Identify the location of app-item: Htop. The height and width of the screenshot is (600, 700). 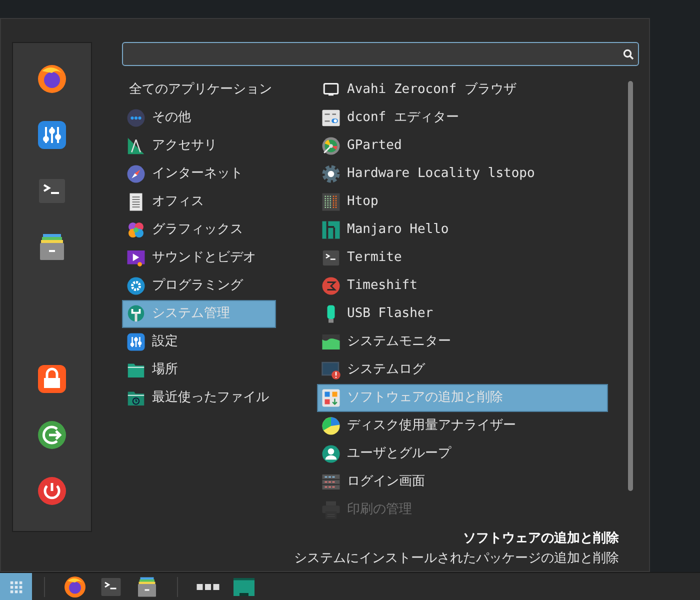
(462, 202).